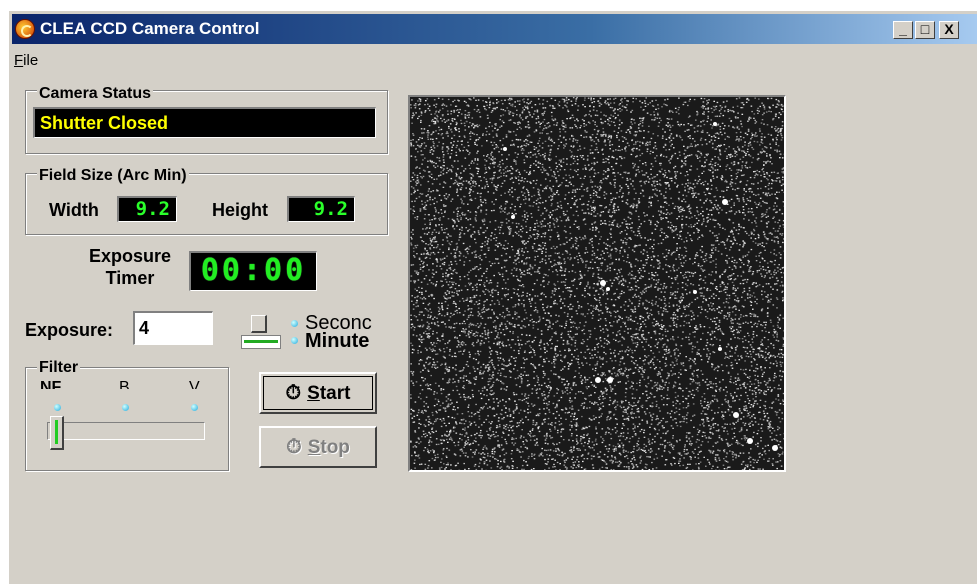 This screenshot has height=584, width=977. I want to click on exposure-label: Exposure:, so click(69, 330).